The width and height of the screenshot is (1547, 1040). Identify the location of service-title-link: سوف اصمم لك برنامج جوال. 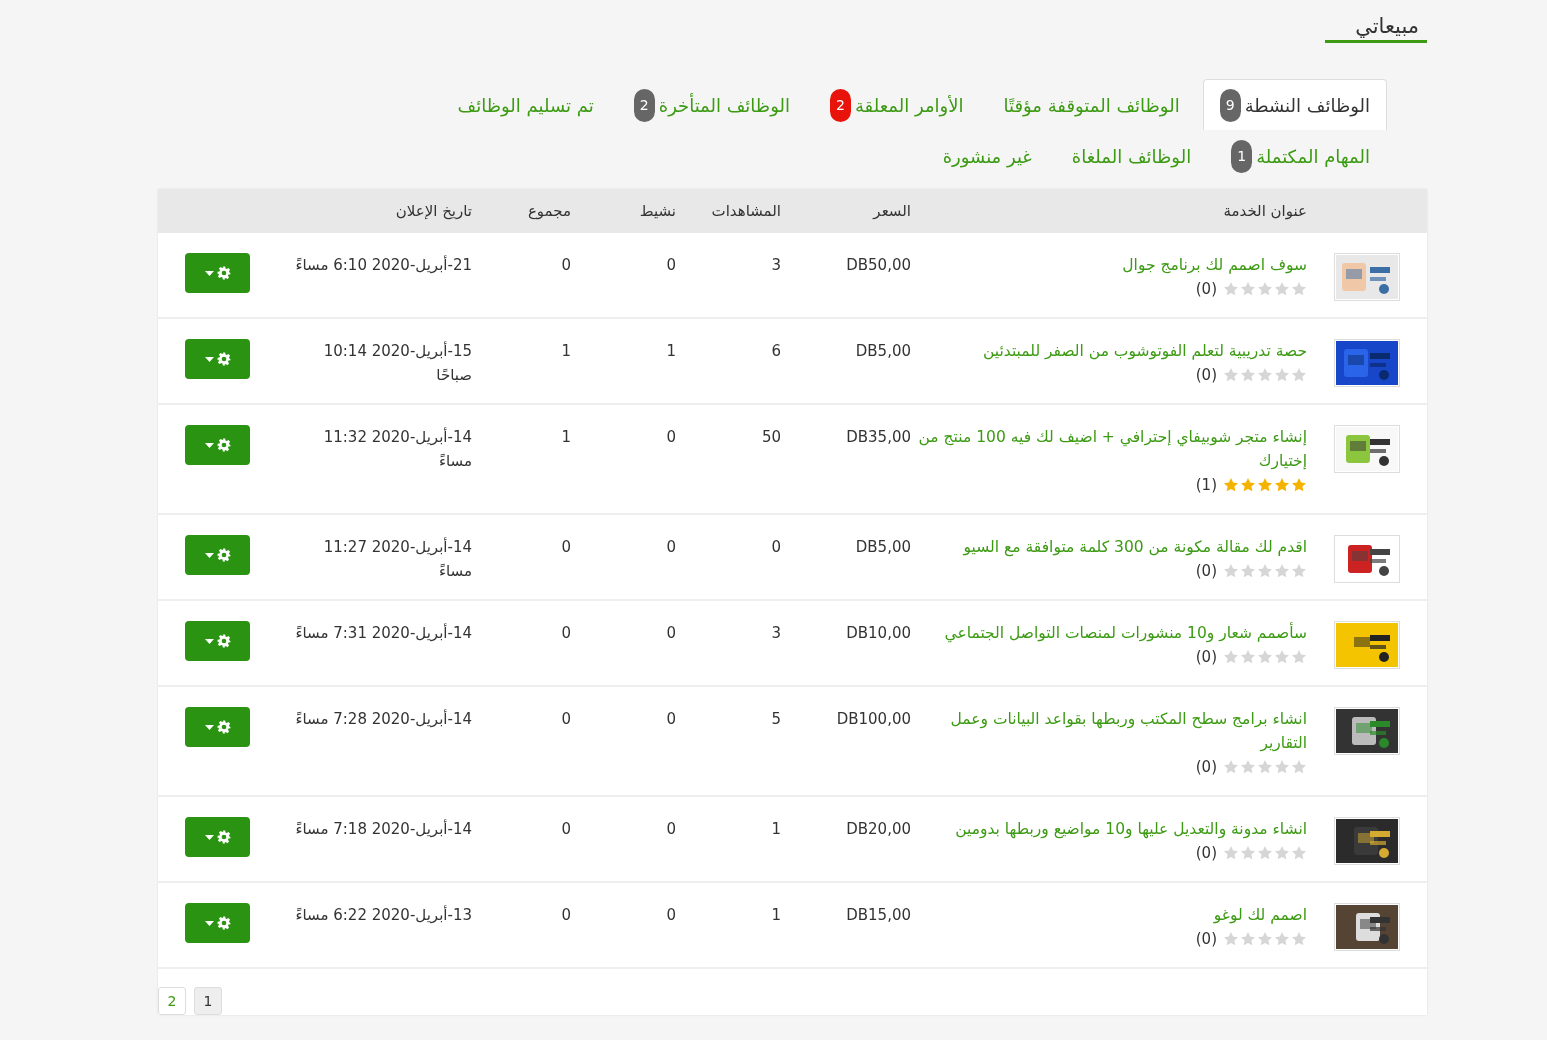
(1112, 265).